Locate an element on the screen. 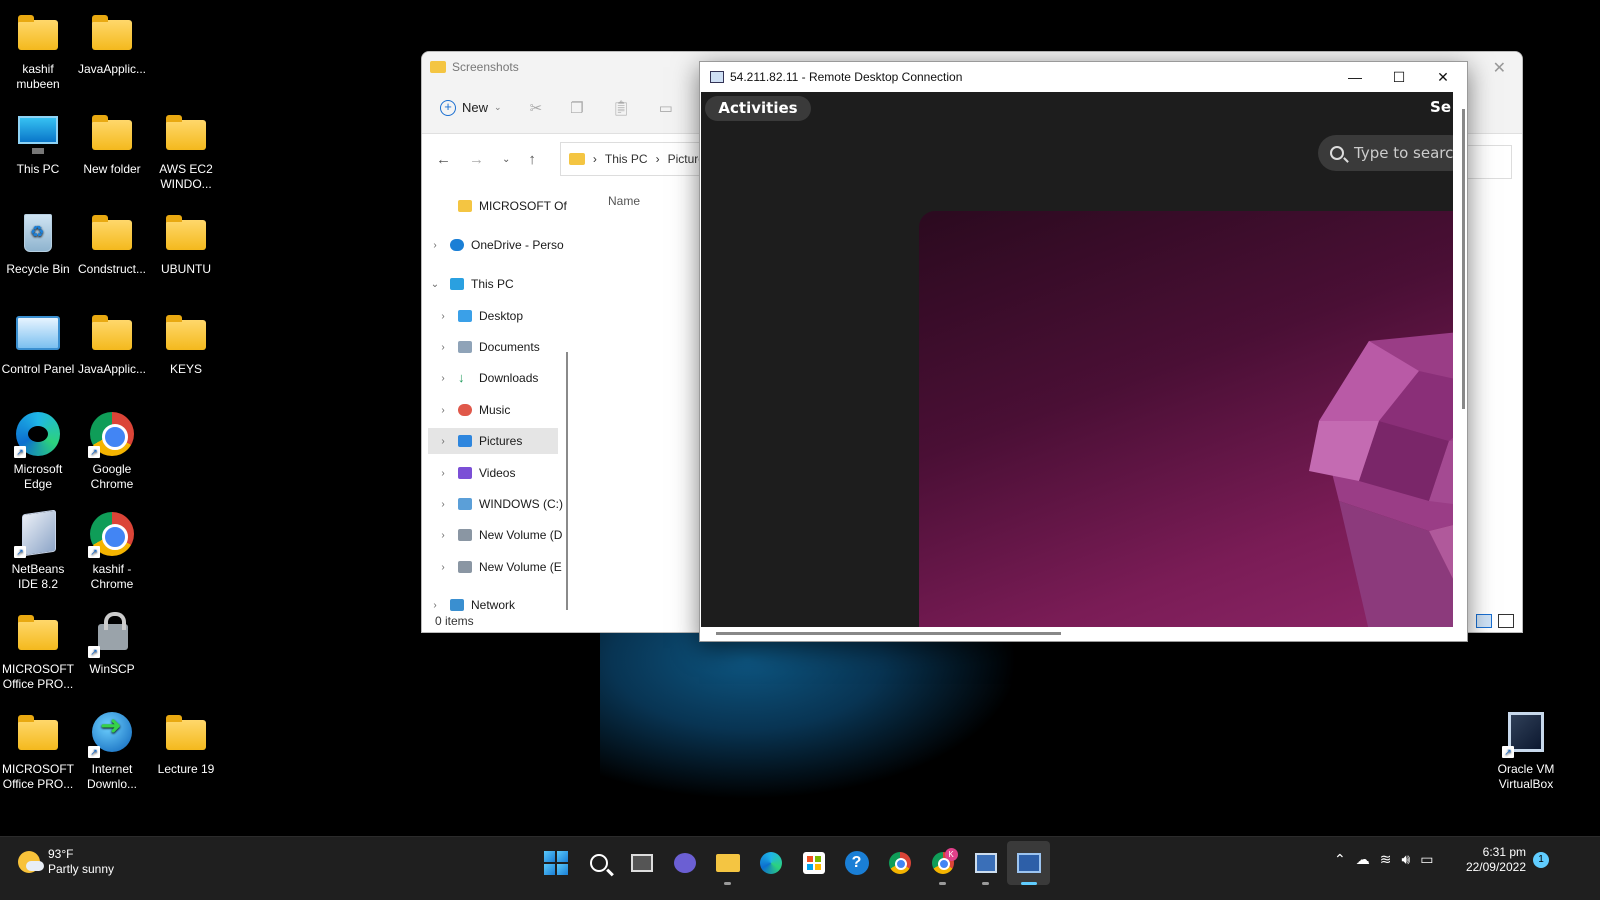 This screenshot has height=900, width=1600. desktop-icon-control-panel: Control Panel is located at coordinates (38, 343).